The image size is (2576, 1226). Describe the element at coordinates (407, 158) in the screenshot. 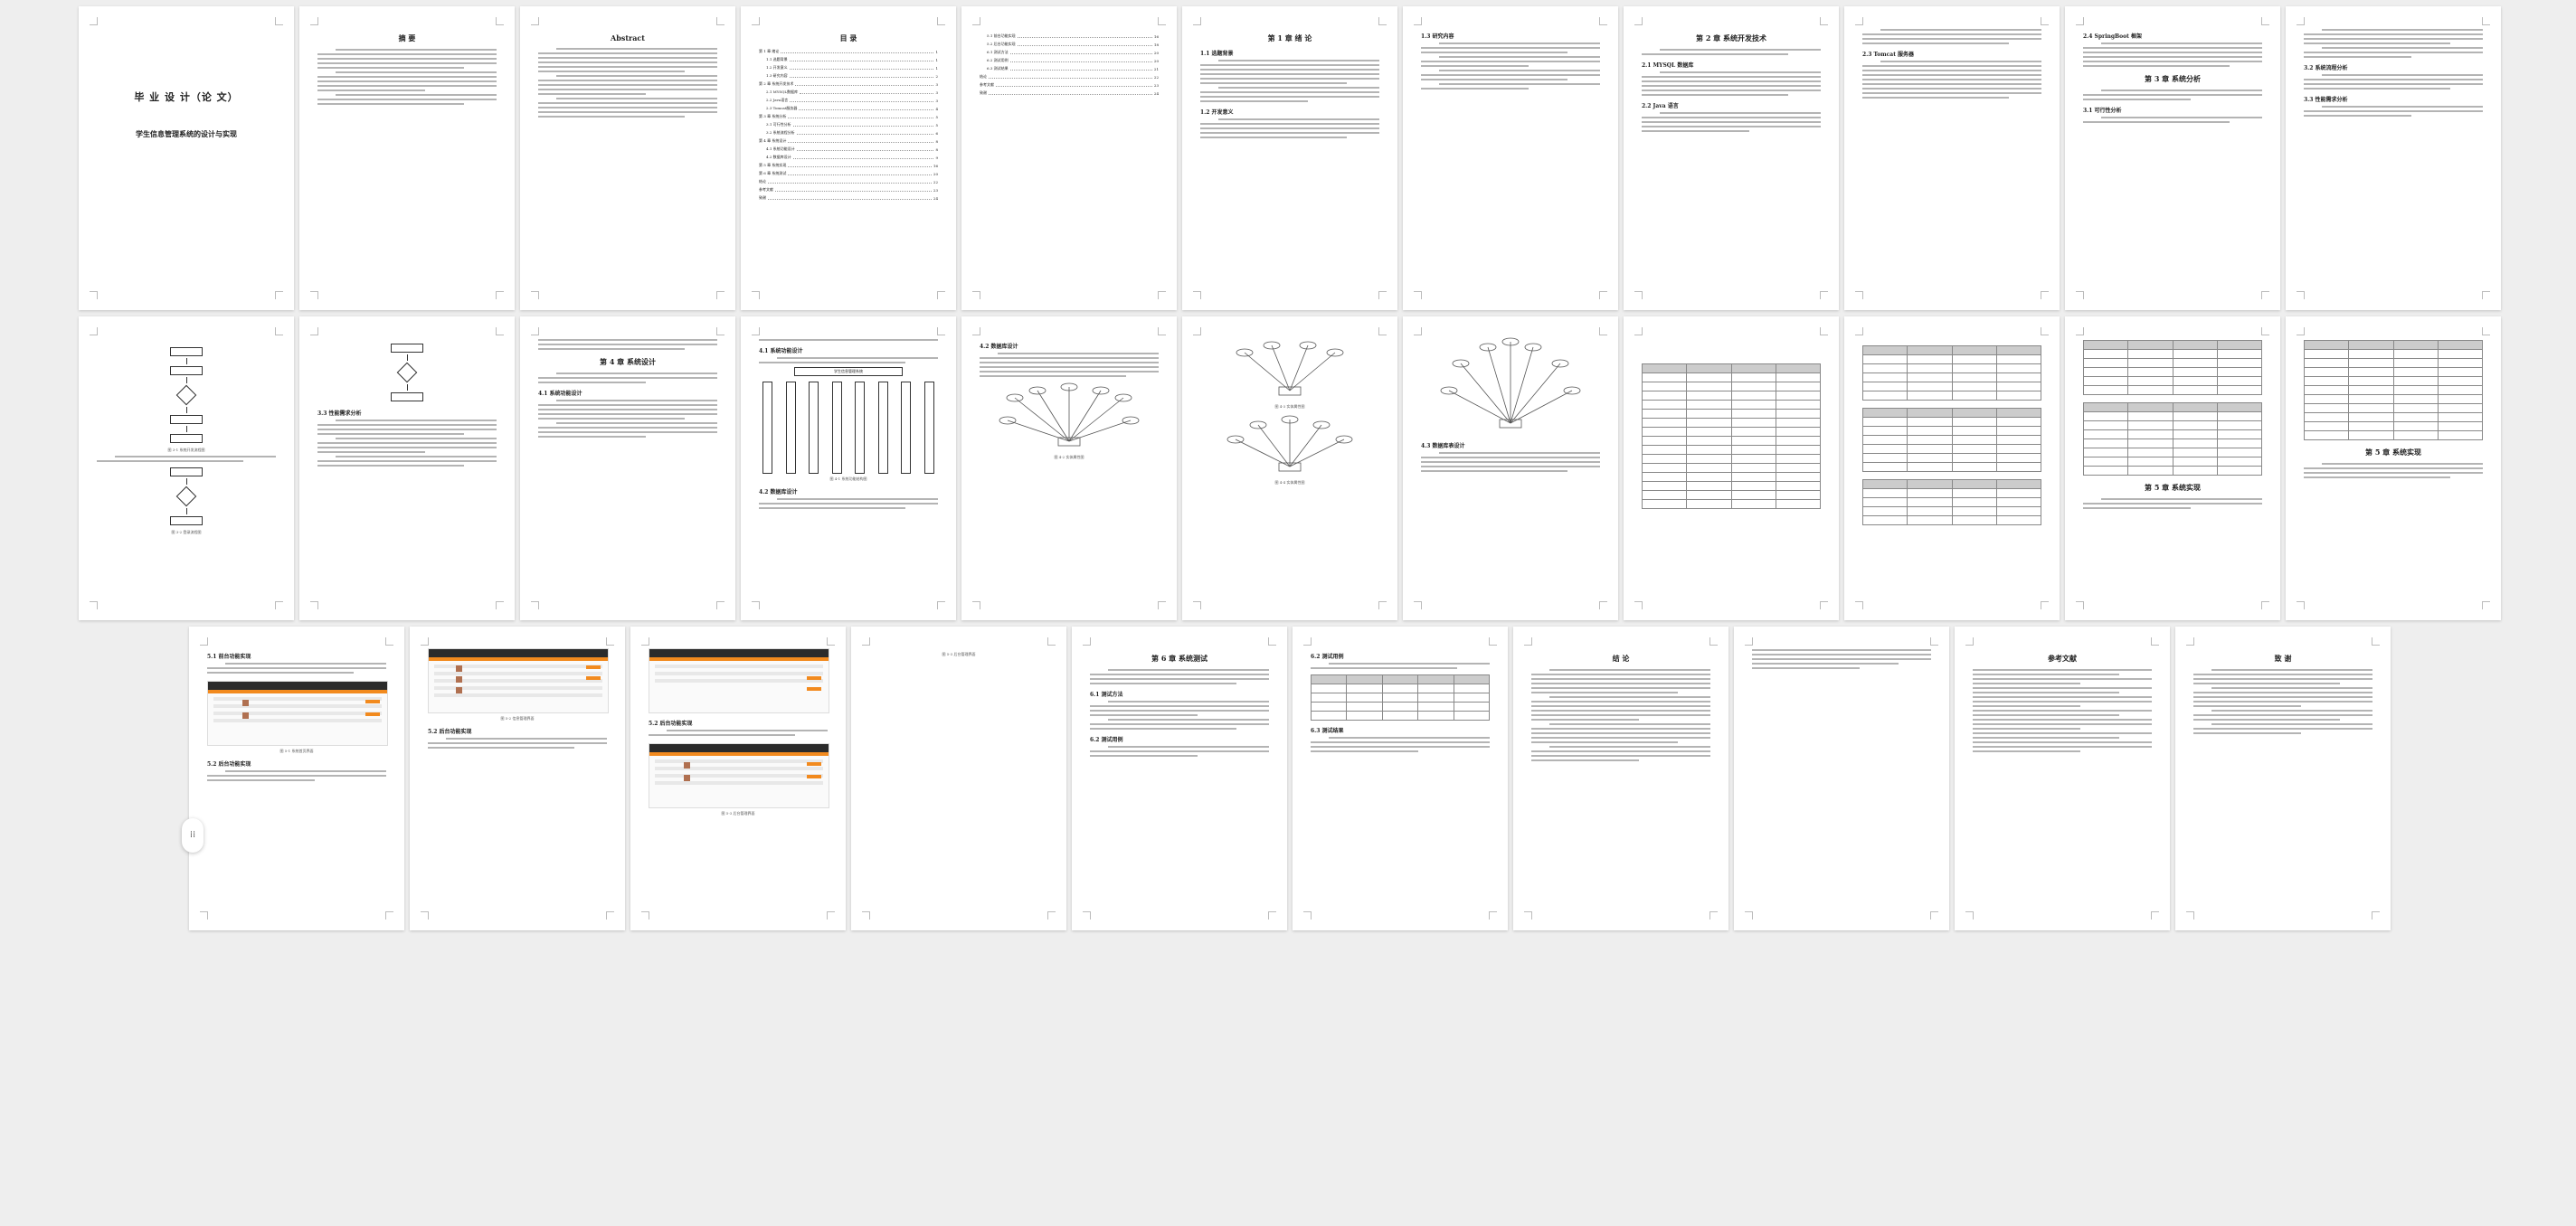

I see `thumbnail-page-2: 摘 要` at that location.